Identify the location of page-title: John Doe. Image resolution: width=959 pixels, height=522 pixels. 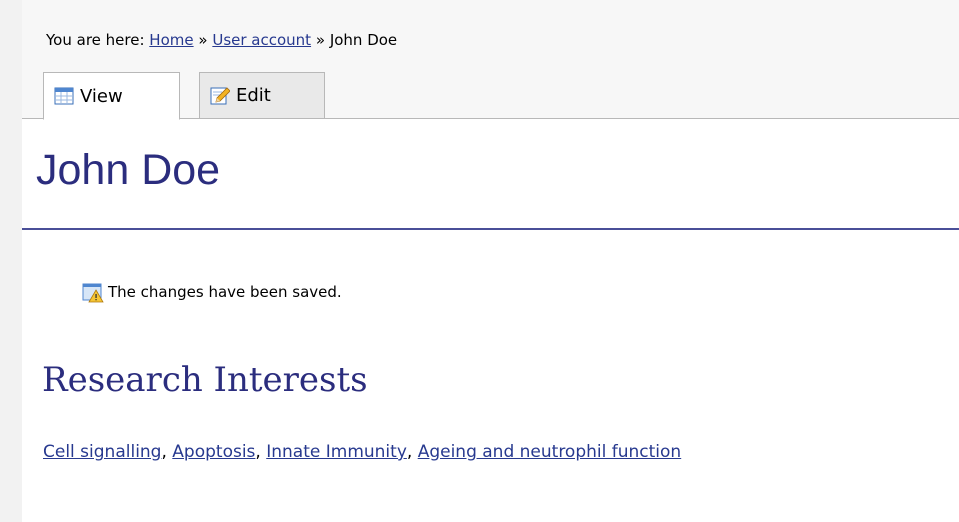
(128, 170).